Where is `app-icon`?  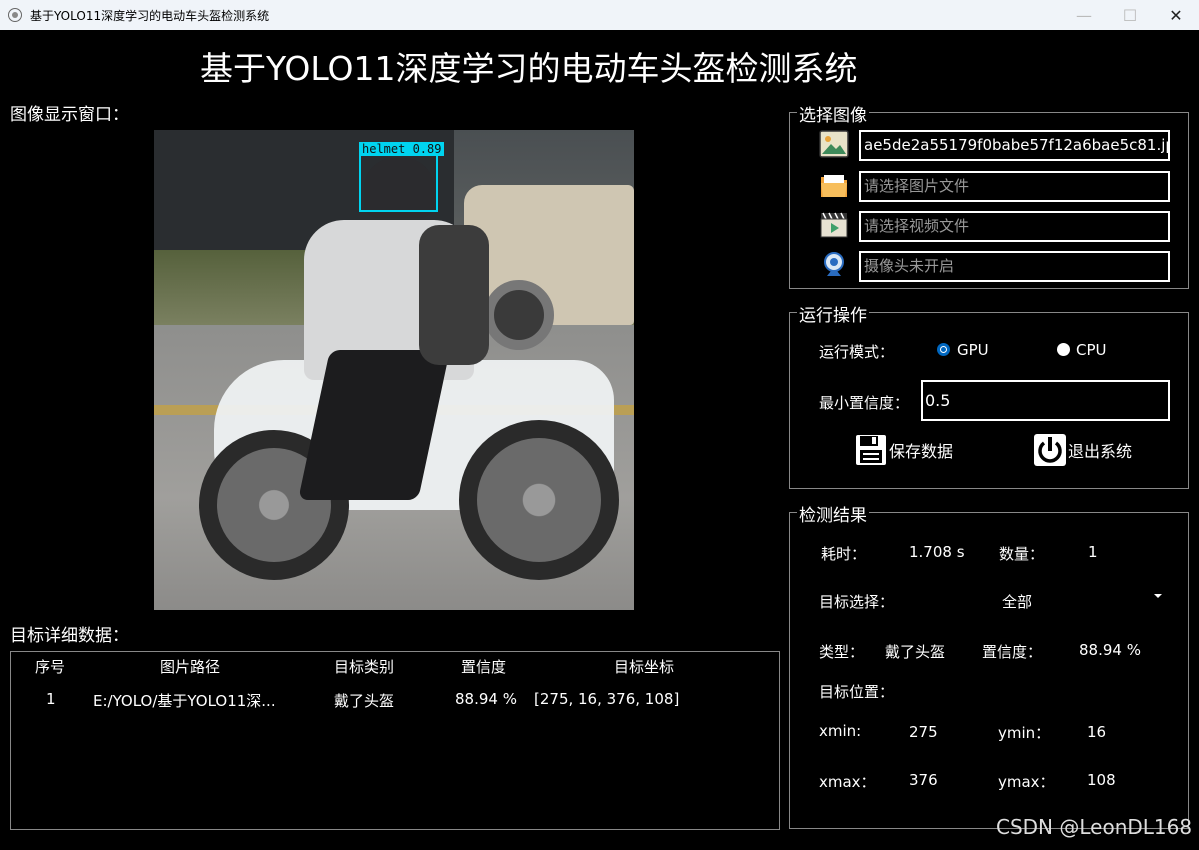 app-icon is located at coordinates (15, 15).